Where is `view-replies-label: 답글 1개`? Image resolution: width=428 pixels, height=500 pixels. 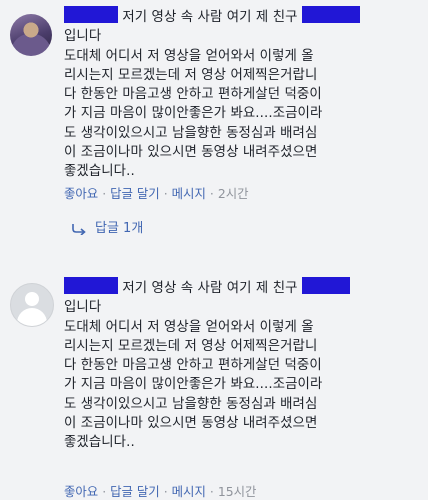 view-replies-label: 답글 1개 is located at coordinates (119, 228).